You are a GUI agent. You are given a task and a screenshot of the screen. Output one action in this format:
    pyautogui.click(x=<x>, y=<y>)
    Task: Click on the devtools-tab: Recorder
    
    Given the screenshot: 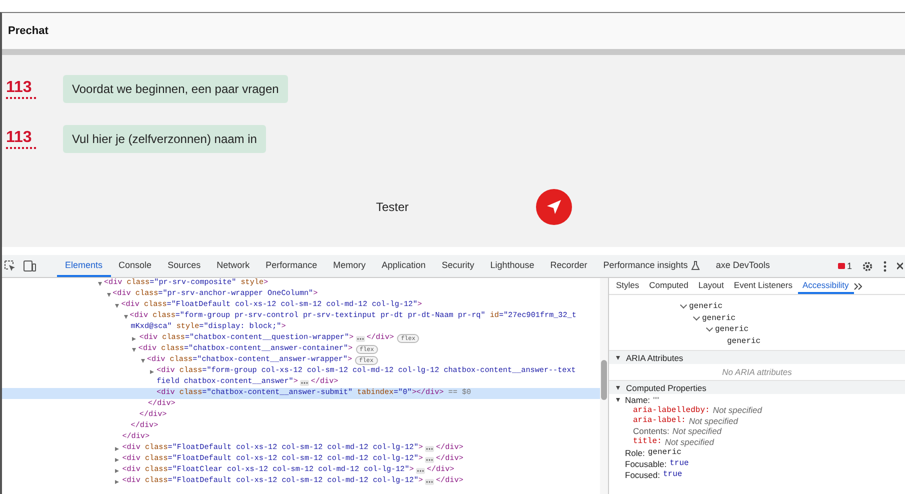 What is the action you would take?
    pyautogui.click(x=569, y=266)
    